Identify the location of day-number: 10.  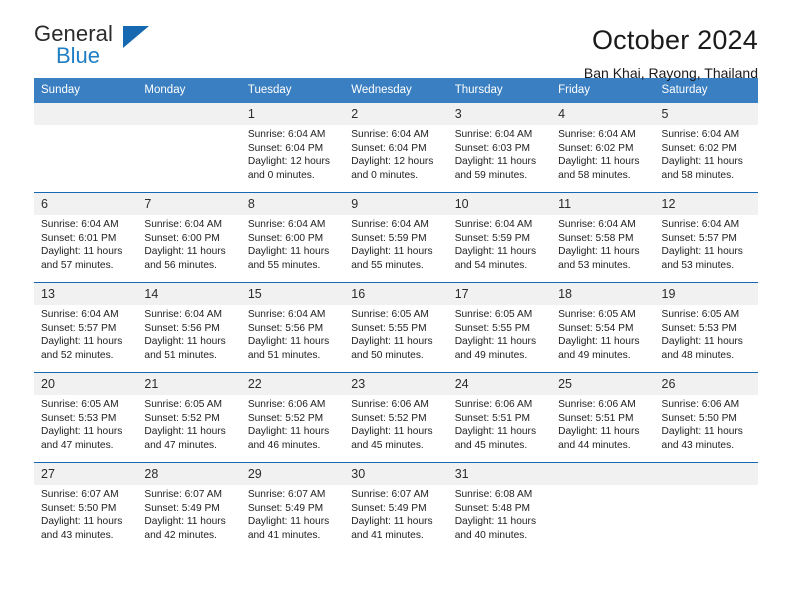
(499, 204).